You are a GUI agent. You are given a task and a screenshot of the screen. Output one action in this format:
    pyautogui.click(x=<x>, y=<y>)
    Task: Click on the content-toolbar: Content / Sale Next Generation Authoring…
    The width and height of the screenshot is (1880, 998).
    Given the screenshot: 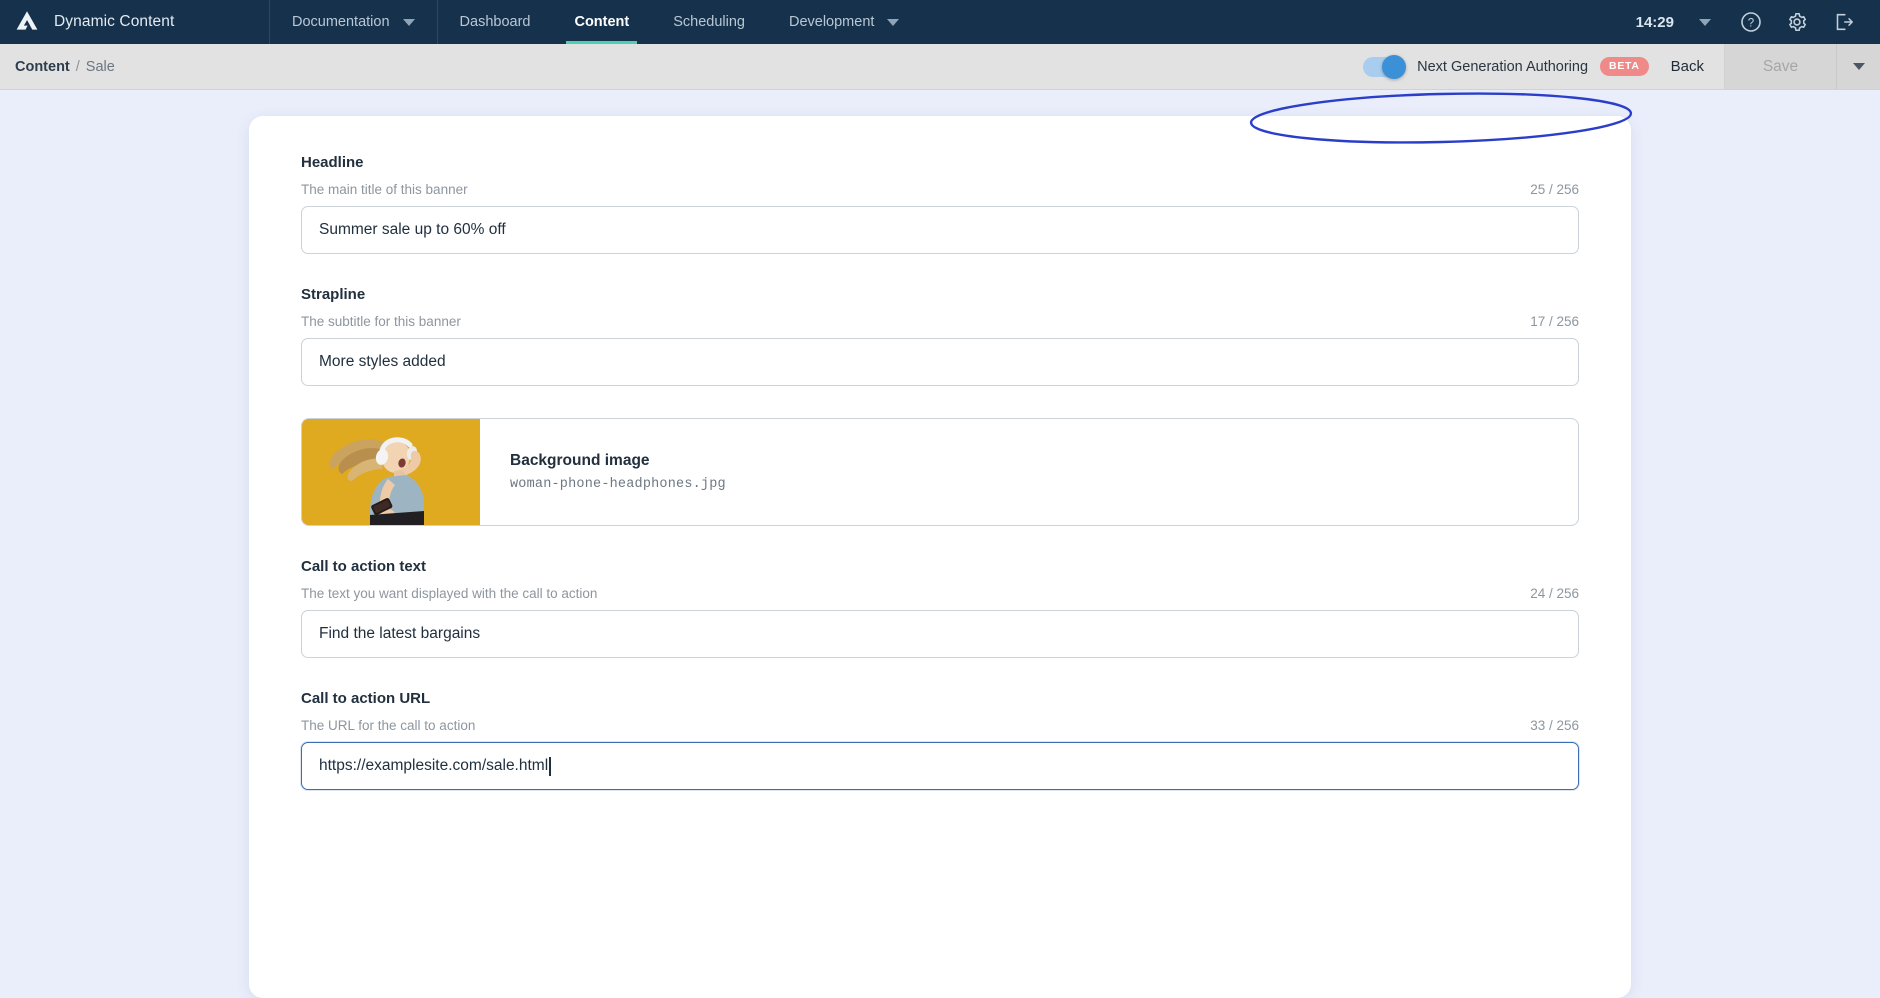 What is the action you would take?
    pyautogui.click(x=940, y=94)
    